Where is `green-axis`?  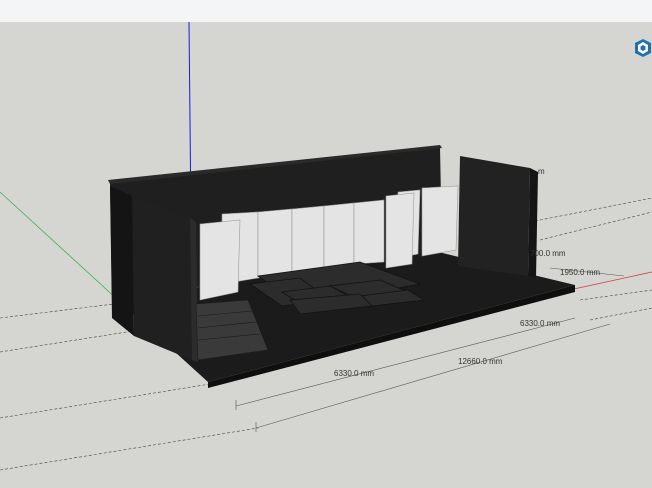 green-axis is located at coordinates (59, 246).